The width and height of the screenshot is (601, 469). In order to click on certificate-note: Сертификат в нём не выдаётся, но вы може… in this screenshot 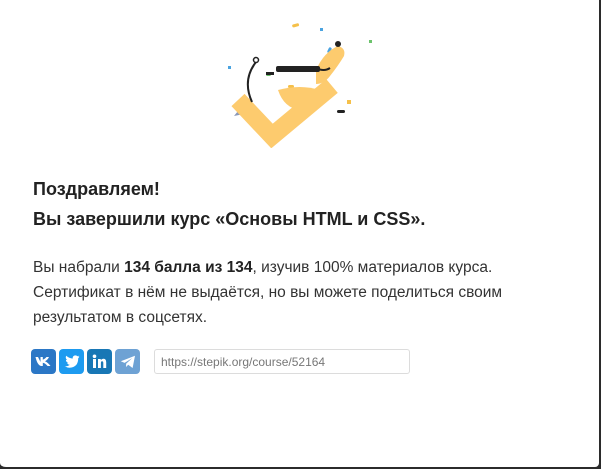, I will do `click(268, 292)`.